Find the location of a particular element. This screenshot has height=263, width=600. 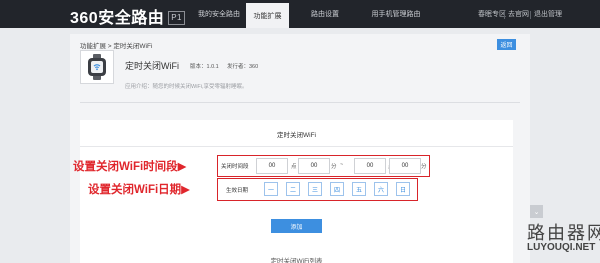

app-icon is located at coordinates (97, 67).